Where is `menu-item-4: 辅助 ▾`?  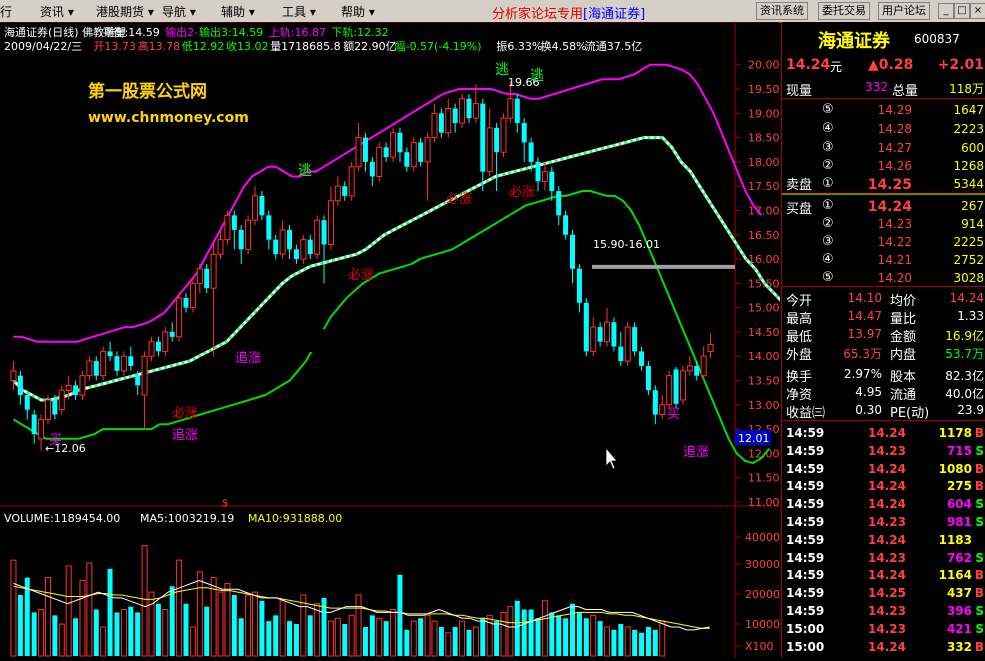
menu-item-4: 辅助 ▾ is located at coordinates (238, 11).